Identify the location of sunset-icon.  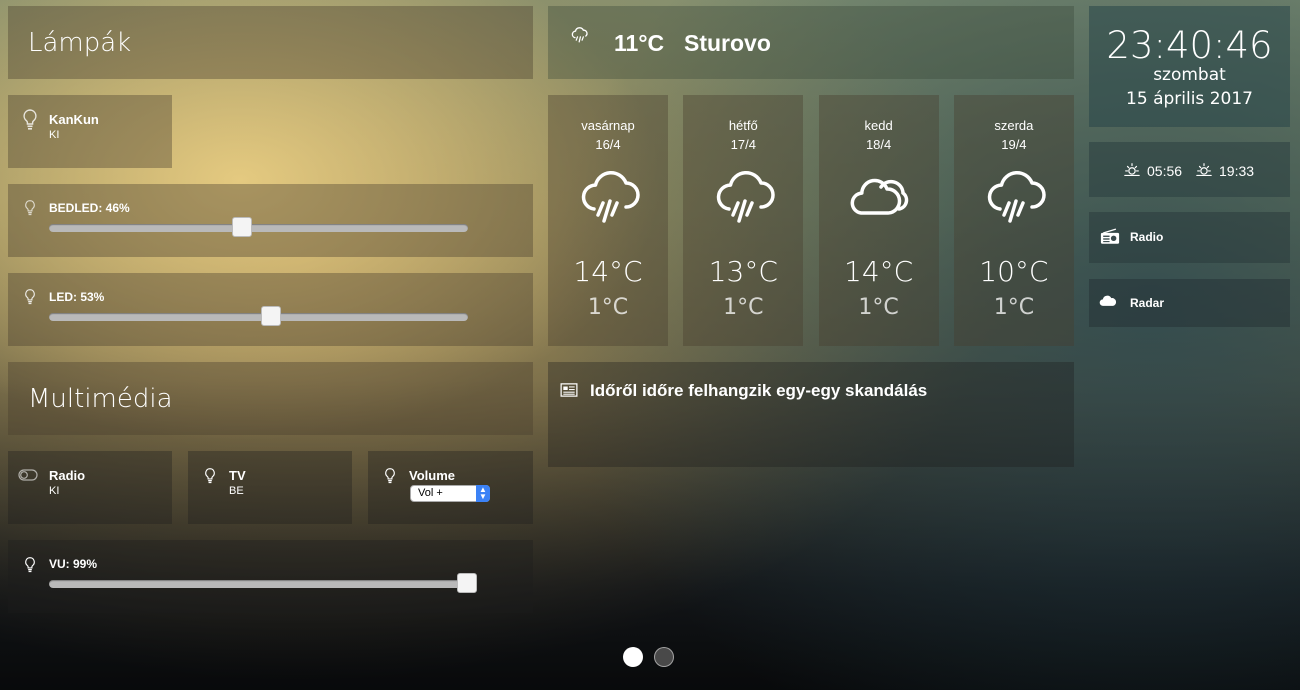
(1204, 169).